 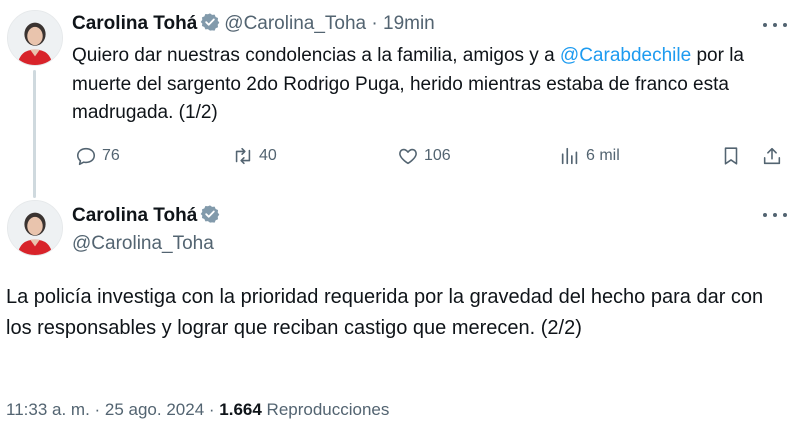 I want to click on like-button: 106, so click(x=424, y=156).